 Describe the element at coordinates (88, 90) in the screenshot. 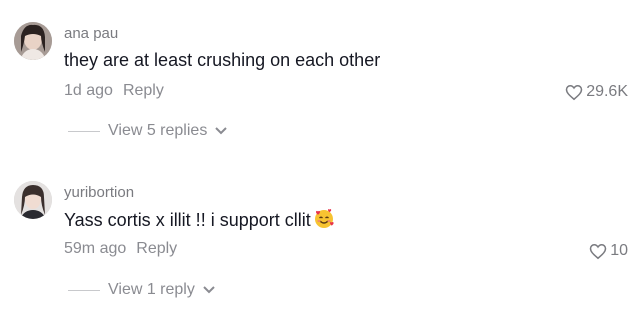

I see `comment-time: 1d ago` at that location.